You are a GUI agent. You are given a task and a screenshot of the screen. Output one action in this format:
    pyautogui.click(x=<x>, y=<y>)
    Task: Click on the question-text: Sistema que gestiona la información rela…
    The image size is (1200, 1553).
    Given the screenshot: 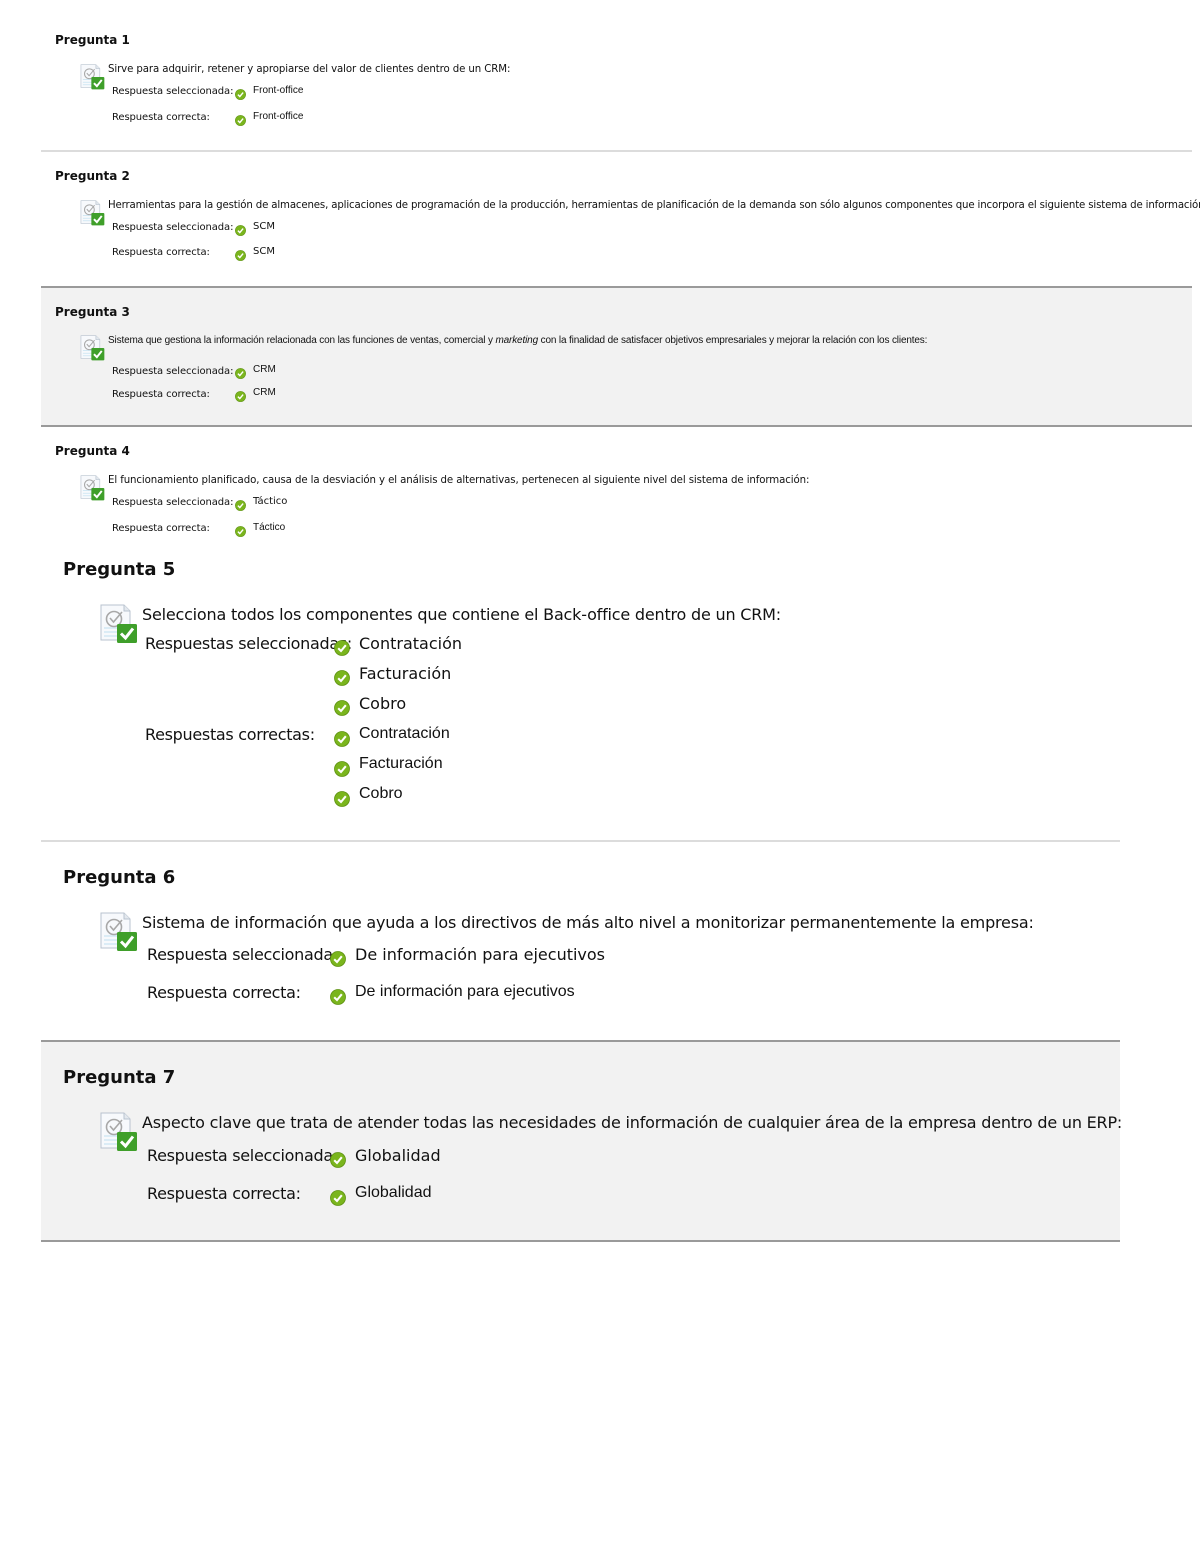 What is the action you would take?
    pyautogui.click(x=517, y=340)
    